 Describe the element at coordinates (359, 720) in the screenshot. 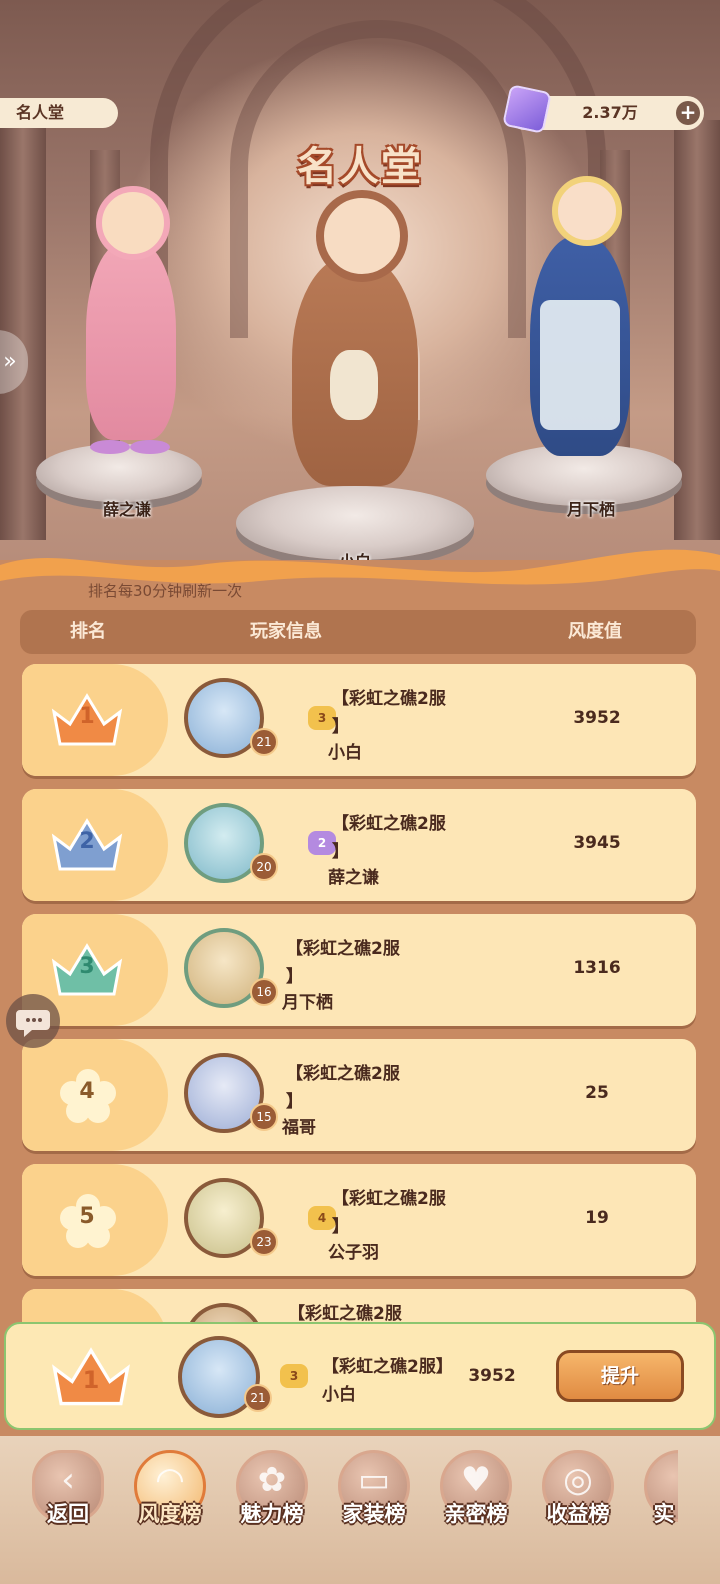

I see `table-row: 1 21 3 【彩虹之礁2服 】 小白 3952` at that location.